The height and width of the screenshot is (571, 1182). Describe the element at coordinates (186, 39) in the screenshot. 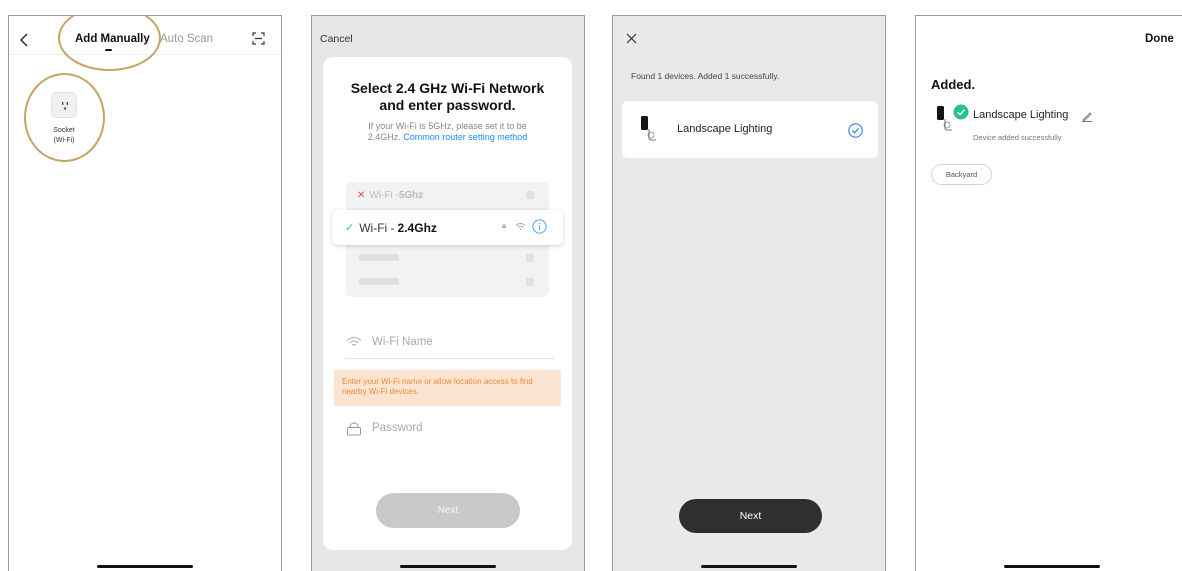

I see `tab-auto-scan: Auto Scan` at that location.